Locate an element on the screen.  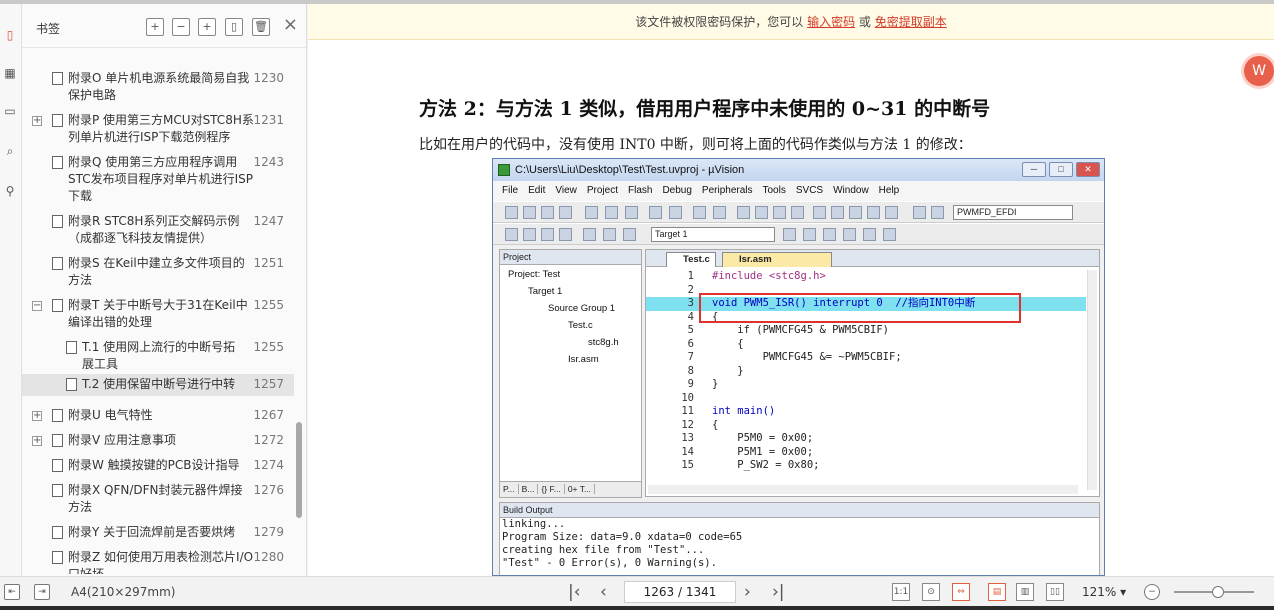
thumbnail-rail-icon: ▦ is located at coordinates (10, 73).